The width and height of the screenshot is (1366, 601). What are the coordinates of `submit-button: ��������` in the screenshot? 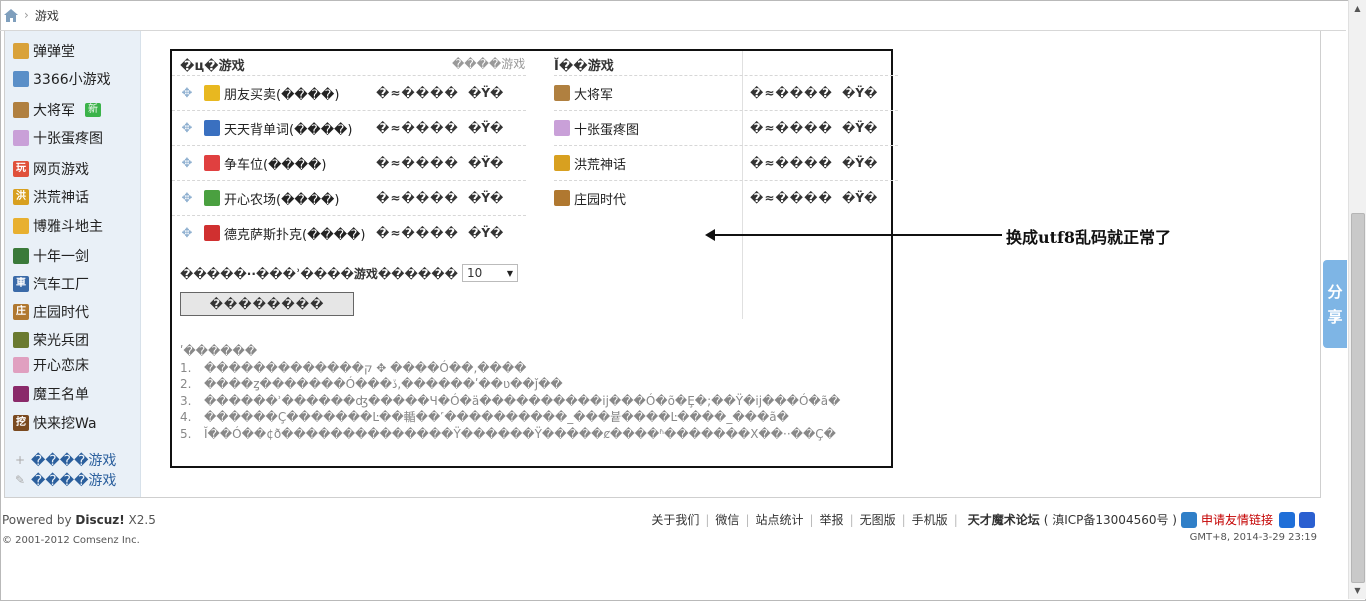 It's located at (267, 304).